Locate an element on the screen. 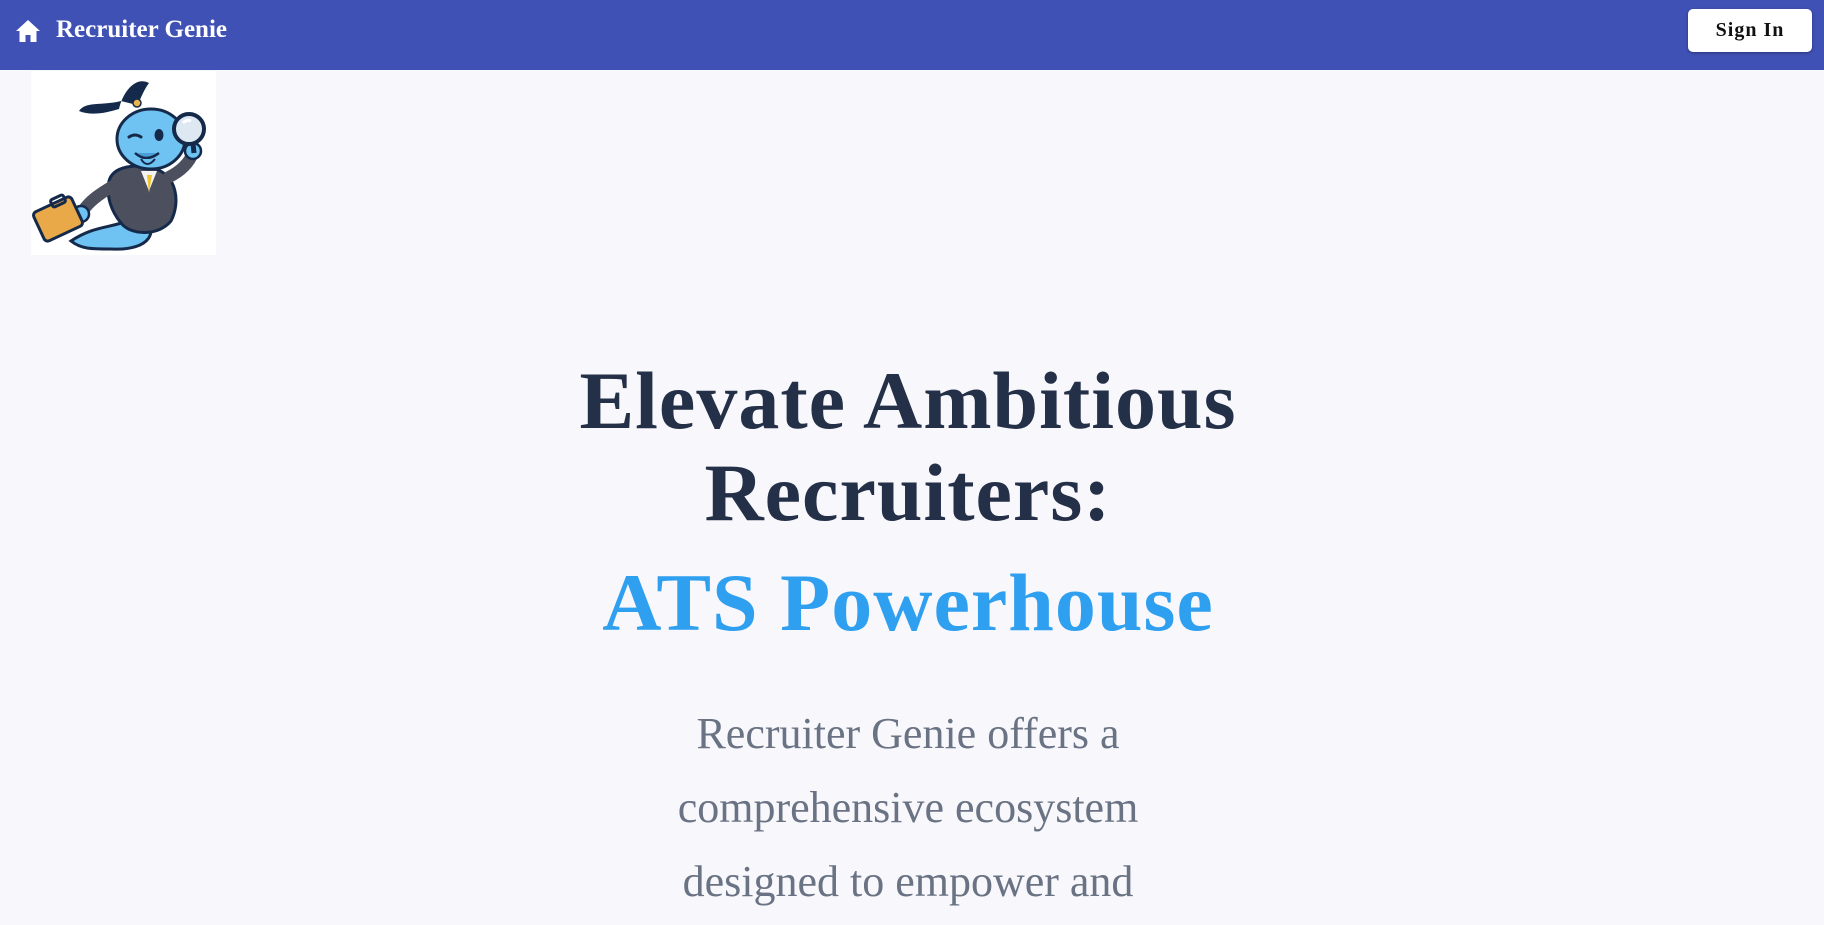  hero-headline-line-1: Elevate Ambitious is located at coordinates (908, 400).